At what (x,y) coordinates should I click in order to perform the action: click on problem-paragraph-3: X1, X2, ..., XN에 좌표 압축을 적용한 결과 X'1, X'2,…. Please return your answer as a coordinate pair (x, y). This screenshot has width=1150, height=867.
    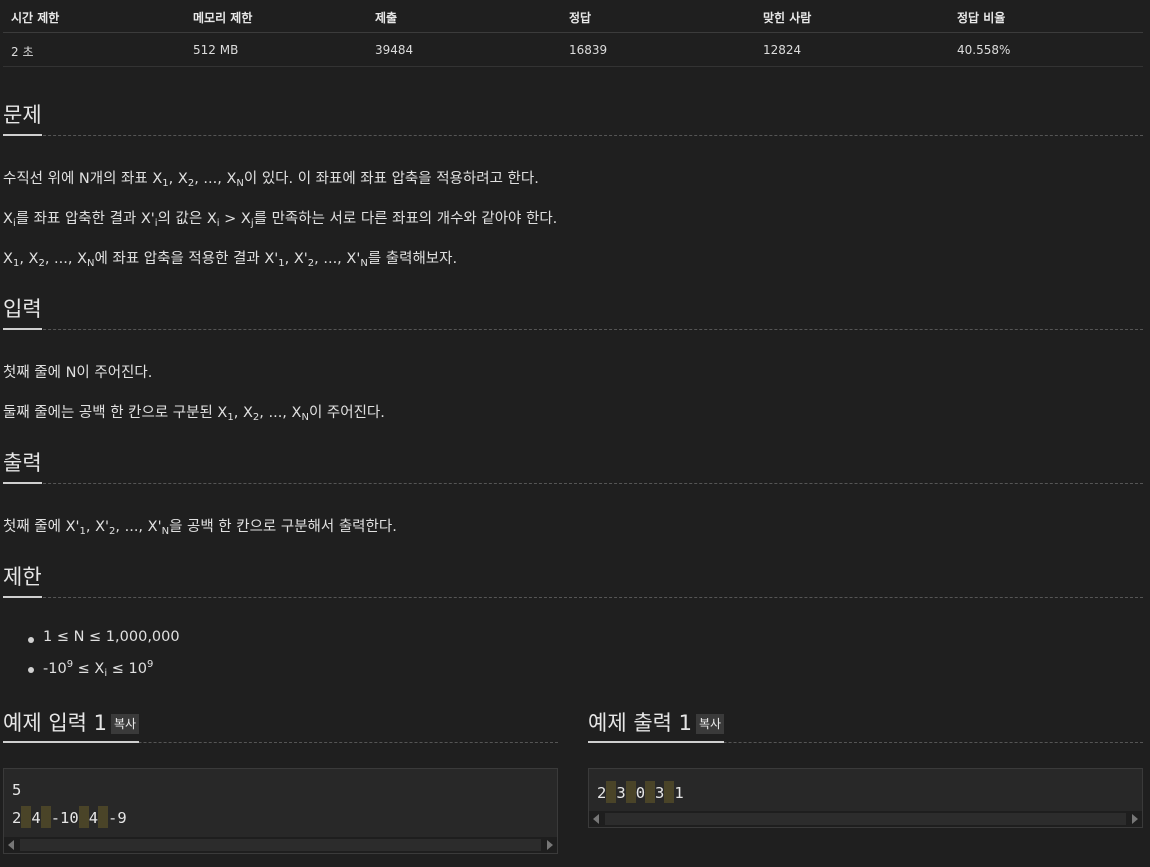
    Looking at the image, I should click on (230, 260).